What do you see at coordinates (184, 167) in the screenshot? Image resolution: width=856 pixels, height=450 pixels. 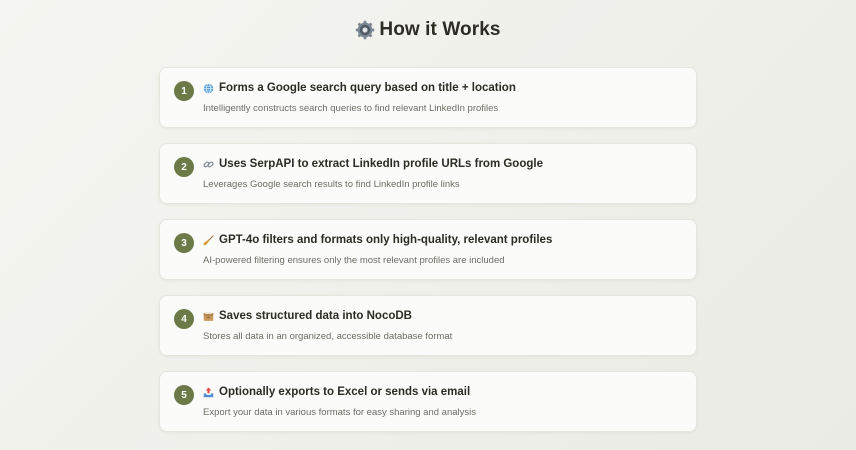 I see `step-number-badge: 2` at bounding box center [184, 167].